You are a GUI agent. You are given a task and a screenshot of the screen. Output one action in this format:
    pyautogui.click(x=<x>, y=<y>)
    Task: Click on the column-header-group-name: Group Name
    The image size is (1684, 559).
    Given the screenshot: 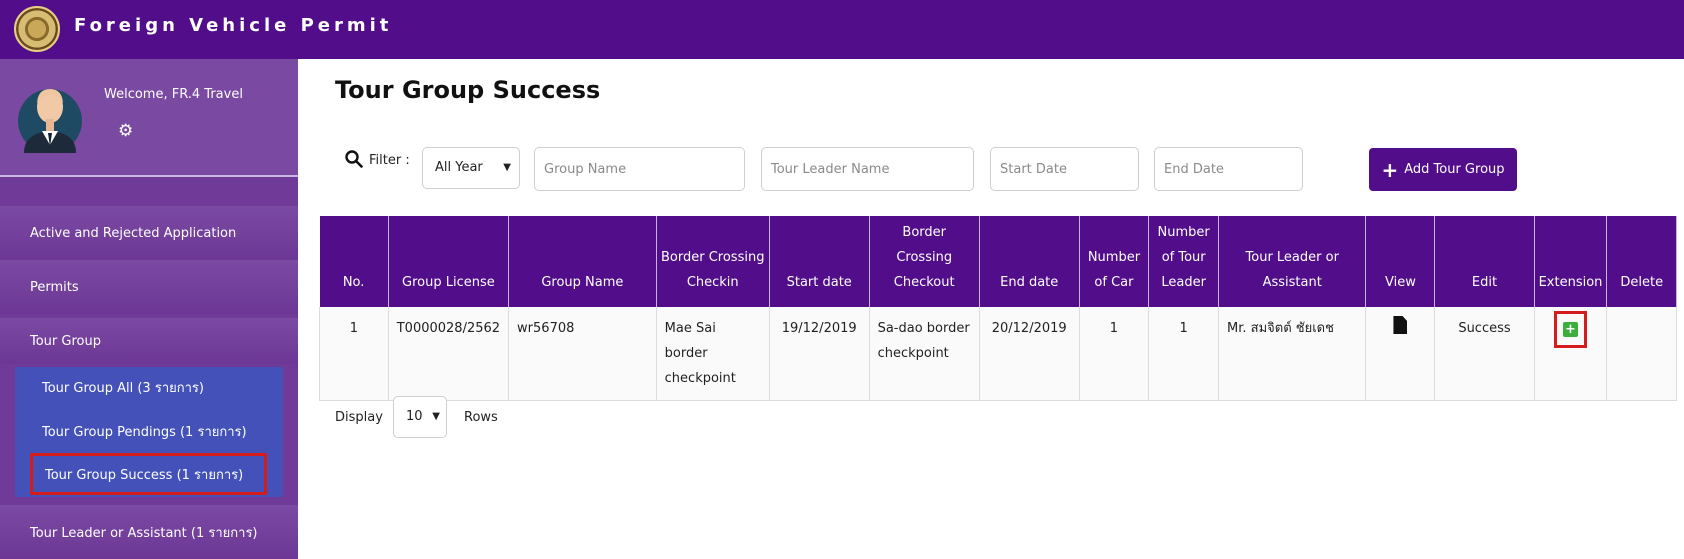 What is the action you would take?
    pyautogui.click(x=582, y=261)
    